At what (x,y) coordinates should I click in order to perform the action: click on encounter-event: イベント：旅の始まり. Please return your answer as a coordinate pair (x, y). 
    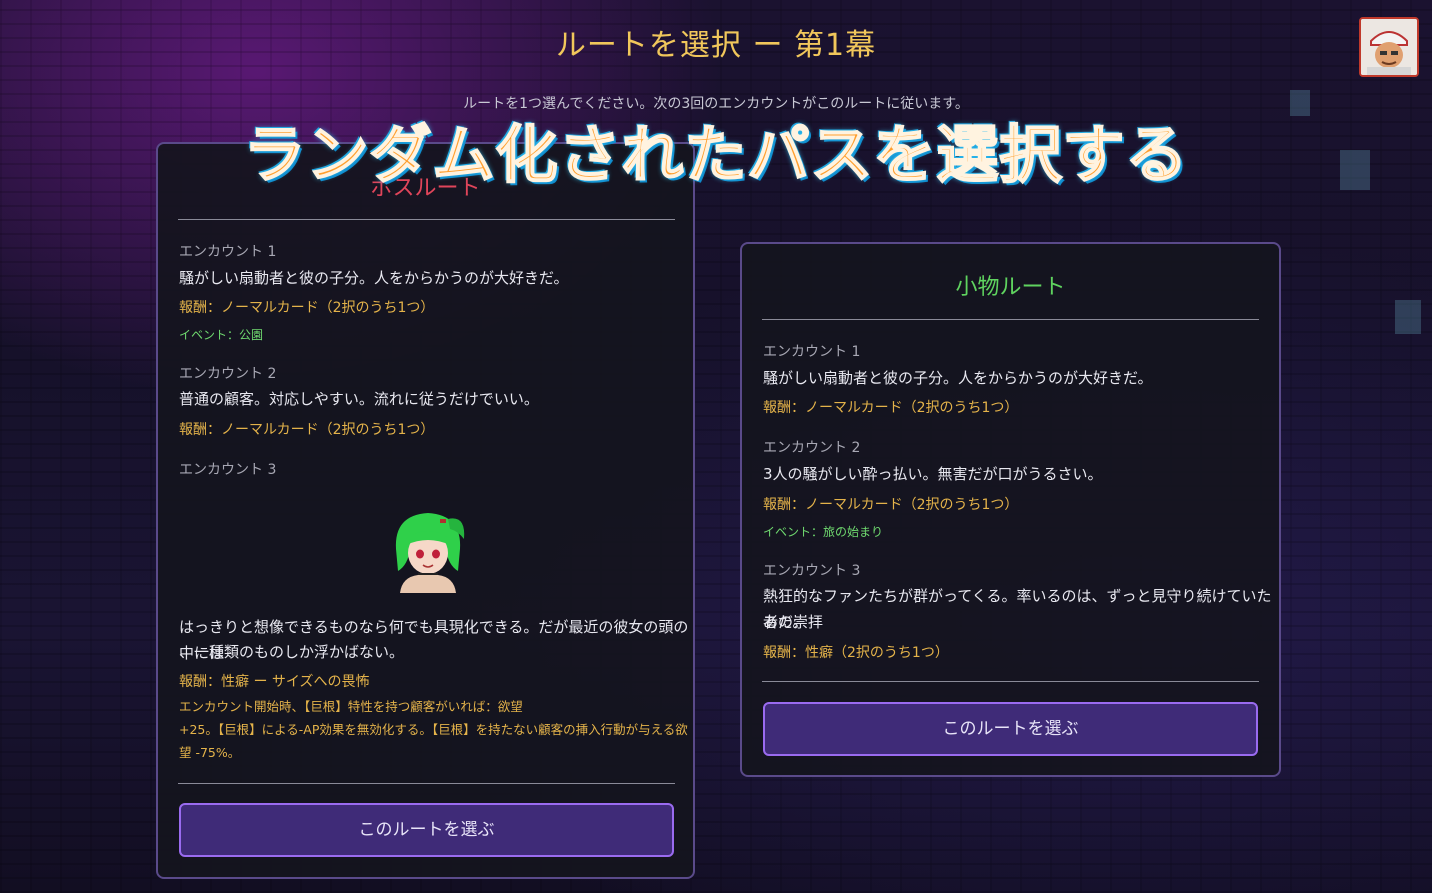
    Looking at the image, I should click on (823, 532).